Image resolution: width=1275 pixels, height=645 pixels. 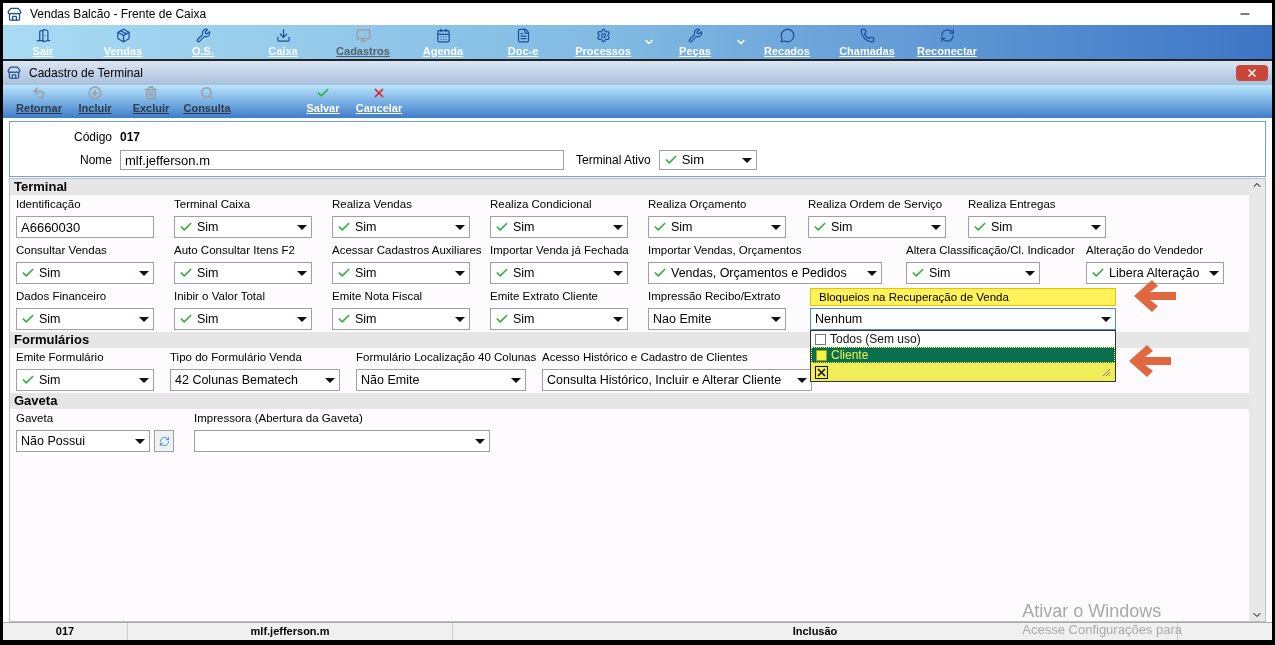 I want to click on status-text: 017, so click(x=65, y=631).